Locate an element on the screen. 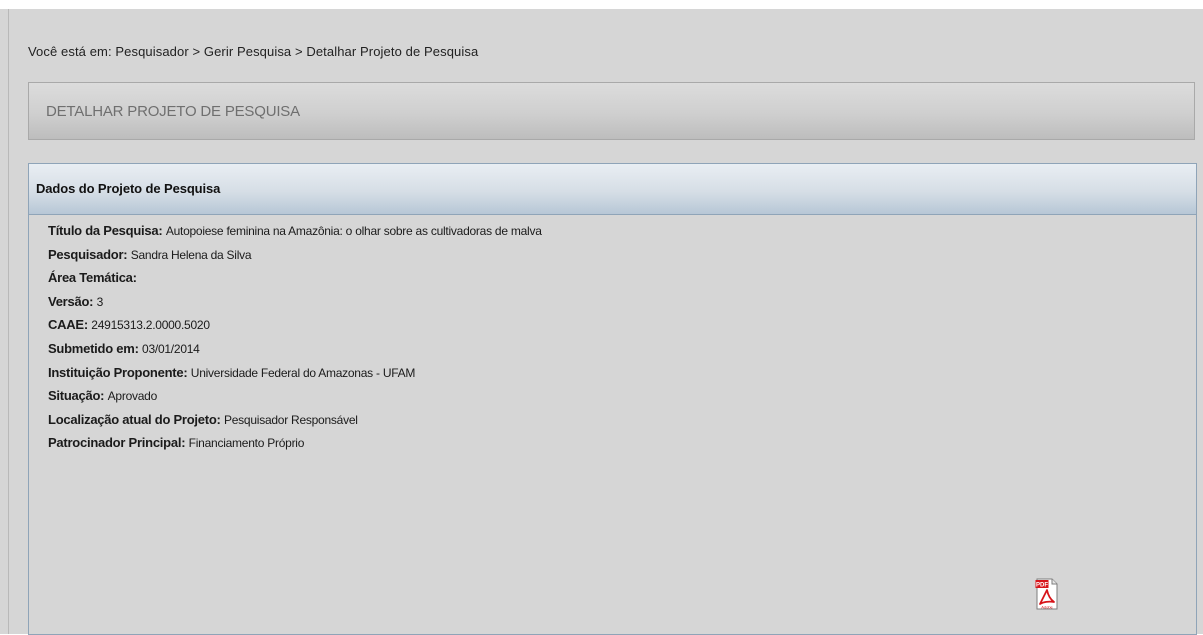 Image resolution: width=1203 pixels, height=635 pixels. panel-title: Dados do Projeto de Pesquisa is located at coordinates (128, 188).